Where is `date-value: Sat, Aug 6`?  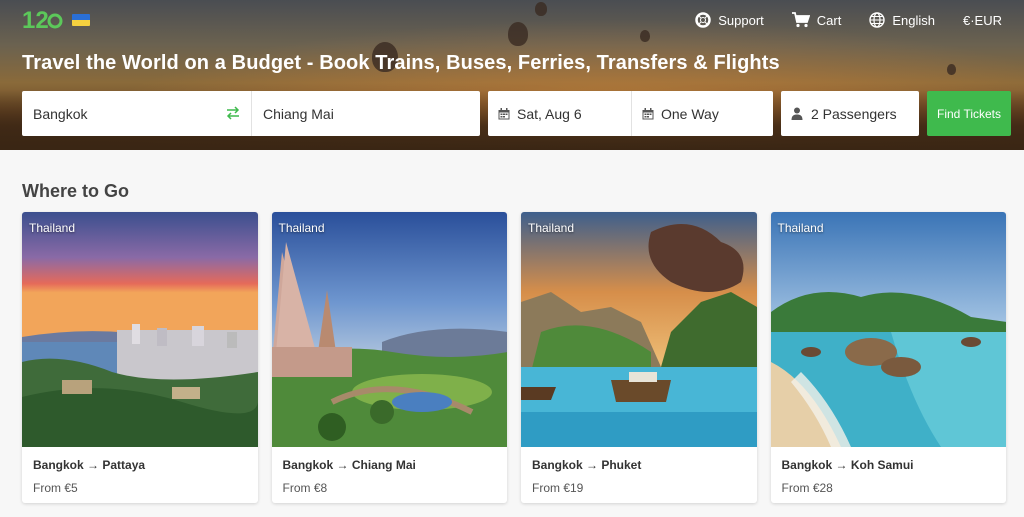
date-value: Sat, Aug 6 is located at coordinates (549, 113).